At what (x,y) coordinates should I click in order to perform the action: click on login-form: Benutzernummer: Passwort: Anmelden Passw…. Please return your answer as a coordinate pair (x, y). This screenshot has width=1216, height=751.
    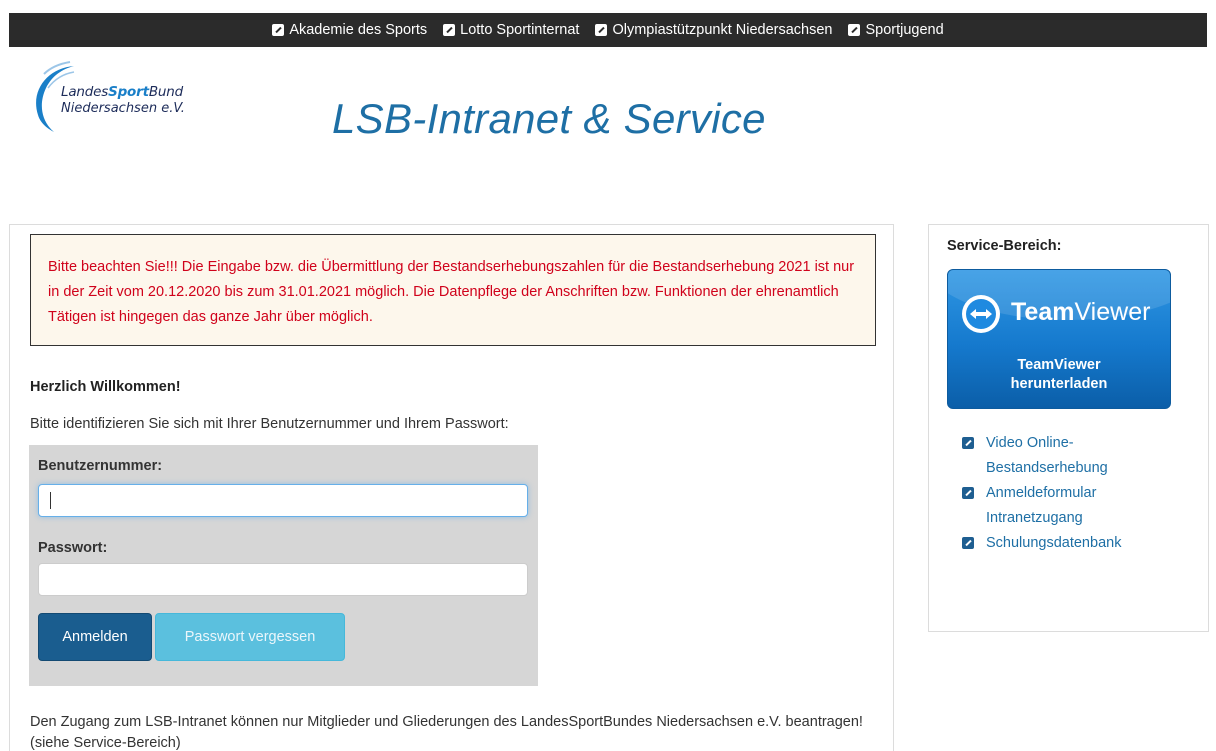
    Looking at the image, I should click on (283, 565).